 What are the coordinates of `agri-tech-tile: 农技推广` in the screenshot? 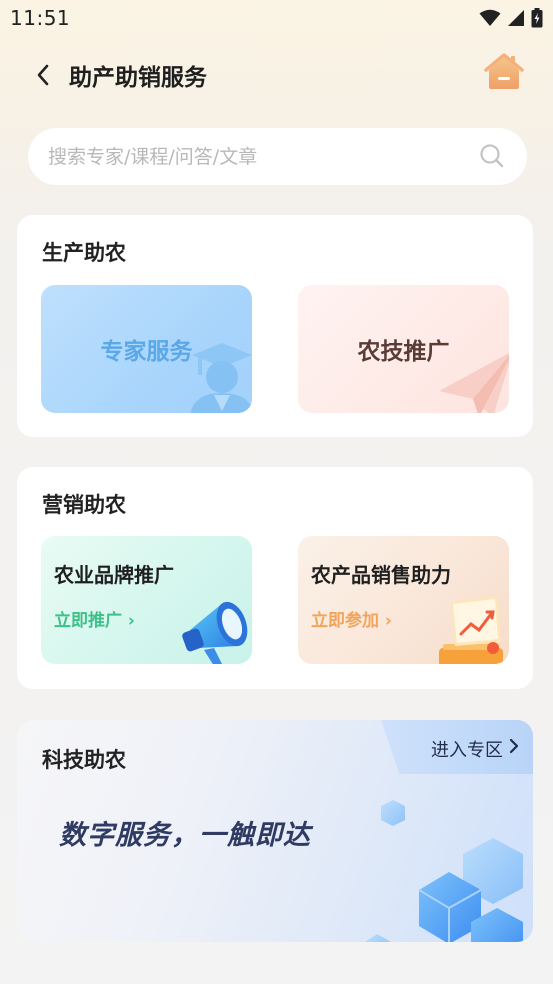 It's located at (403, 349).